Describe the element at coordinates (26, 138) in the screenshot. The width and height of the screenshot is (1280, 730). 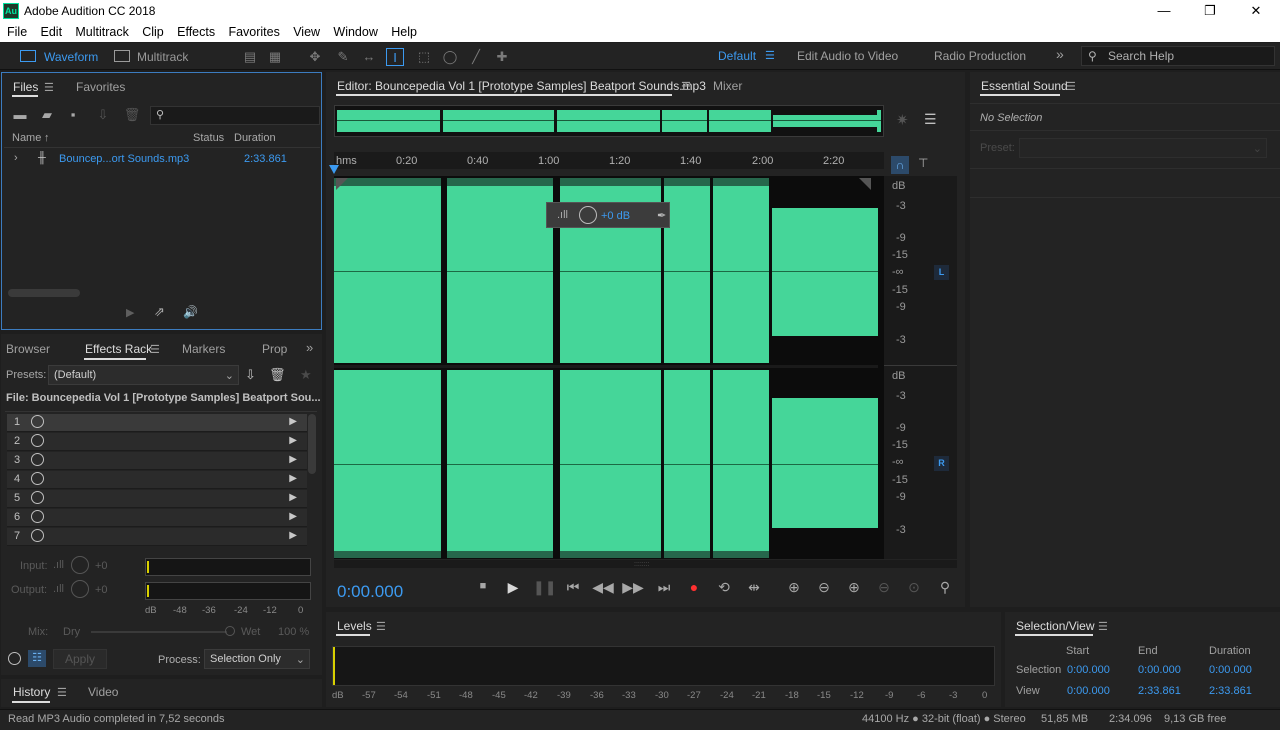
I see `column-name: Name` at that location.